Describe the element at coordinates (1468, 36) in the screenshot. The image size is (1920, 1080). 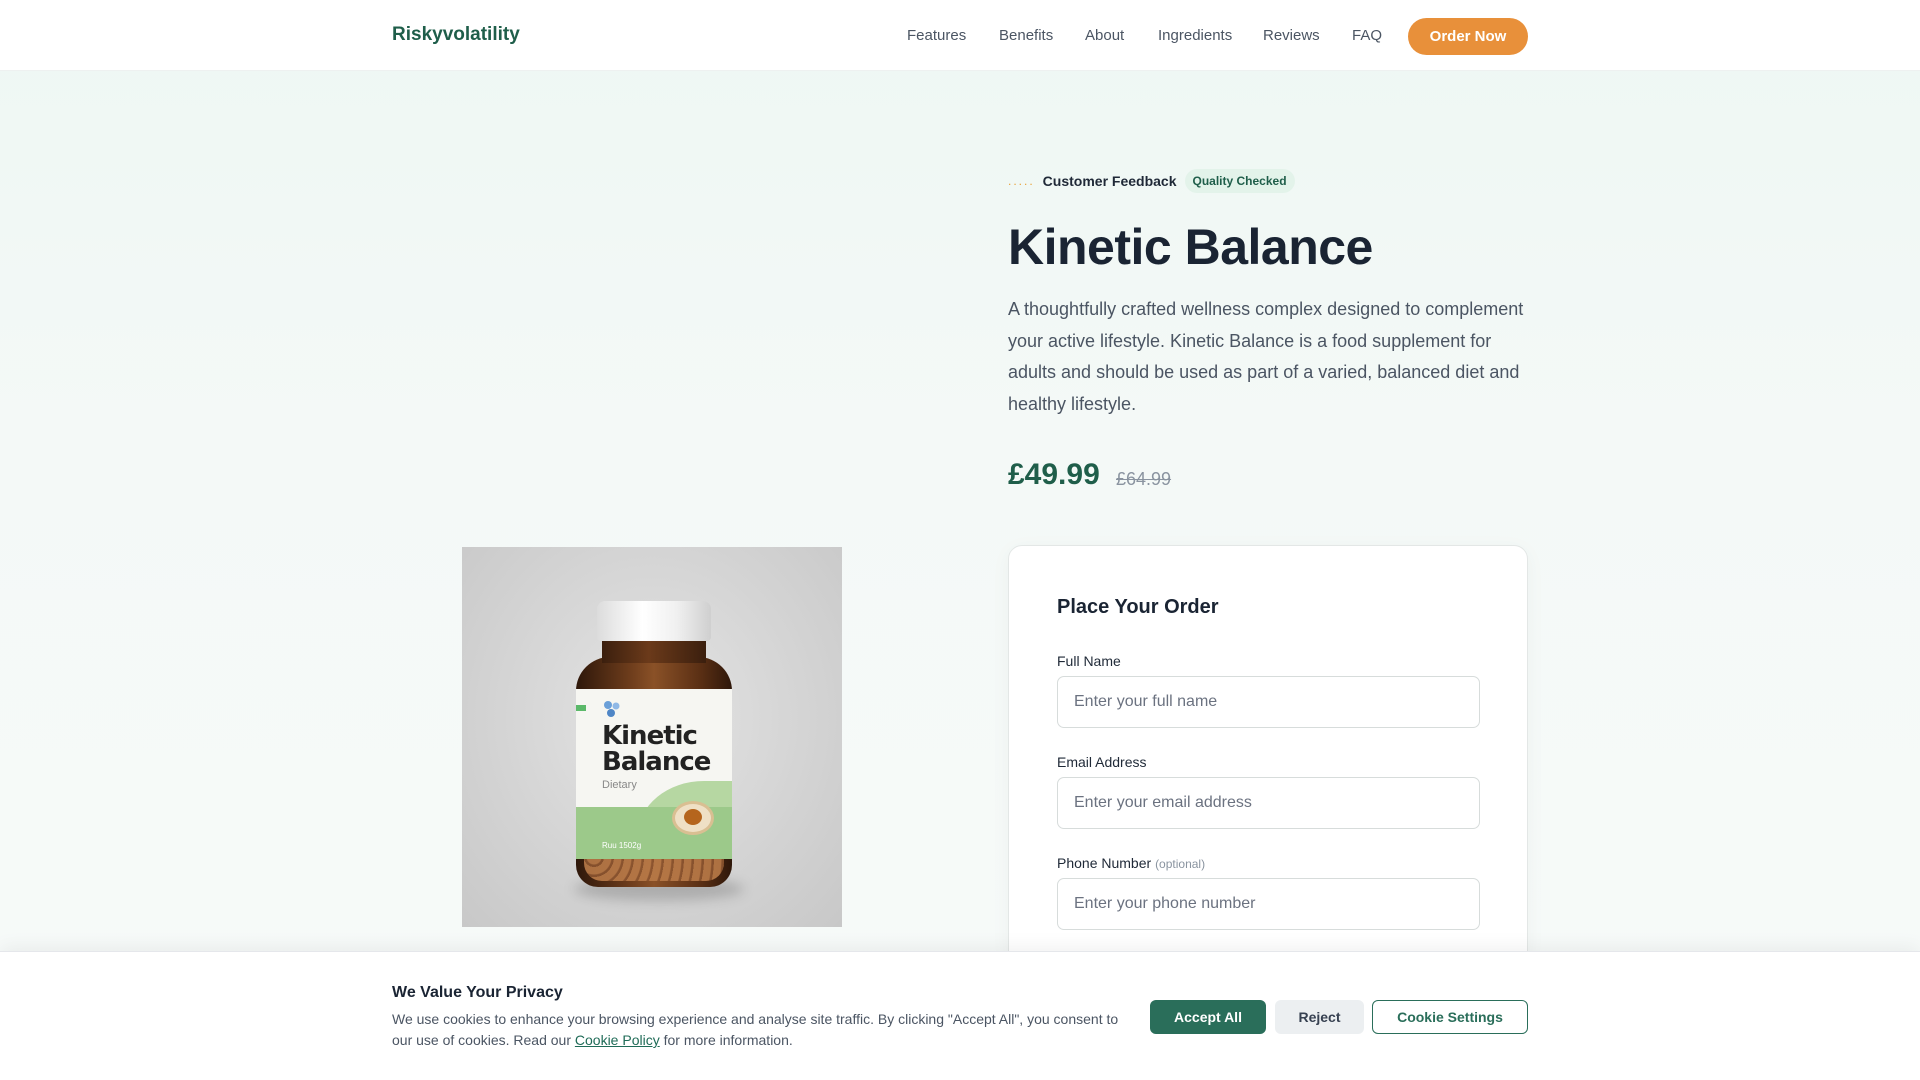
I see `order-now-button: Order Now` at that location.